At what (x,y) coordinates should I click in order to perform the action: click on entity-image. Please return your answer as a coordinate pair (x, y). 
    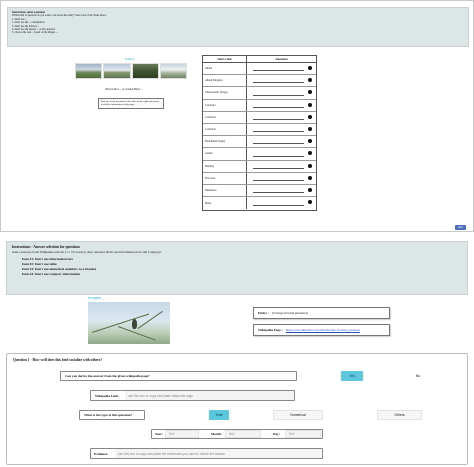
    Looking at the image, I should click on (129, 323).